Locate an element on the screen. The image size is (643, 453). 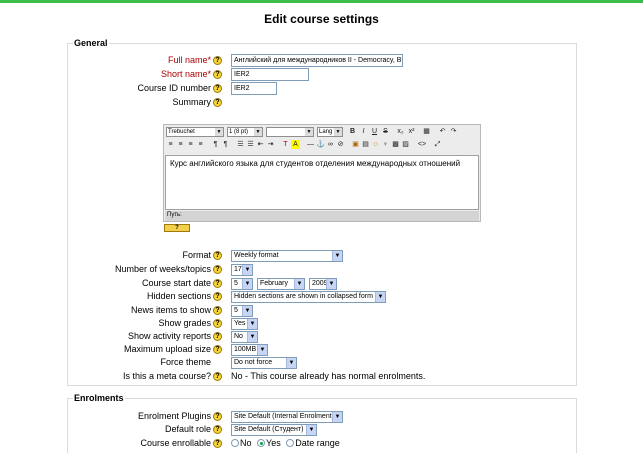
fullscreen-icon: ⤢ is located at coordinates (437, 144).